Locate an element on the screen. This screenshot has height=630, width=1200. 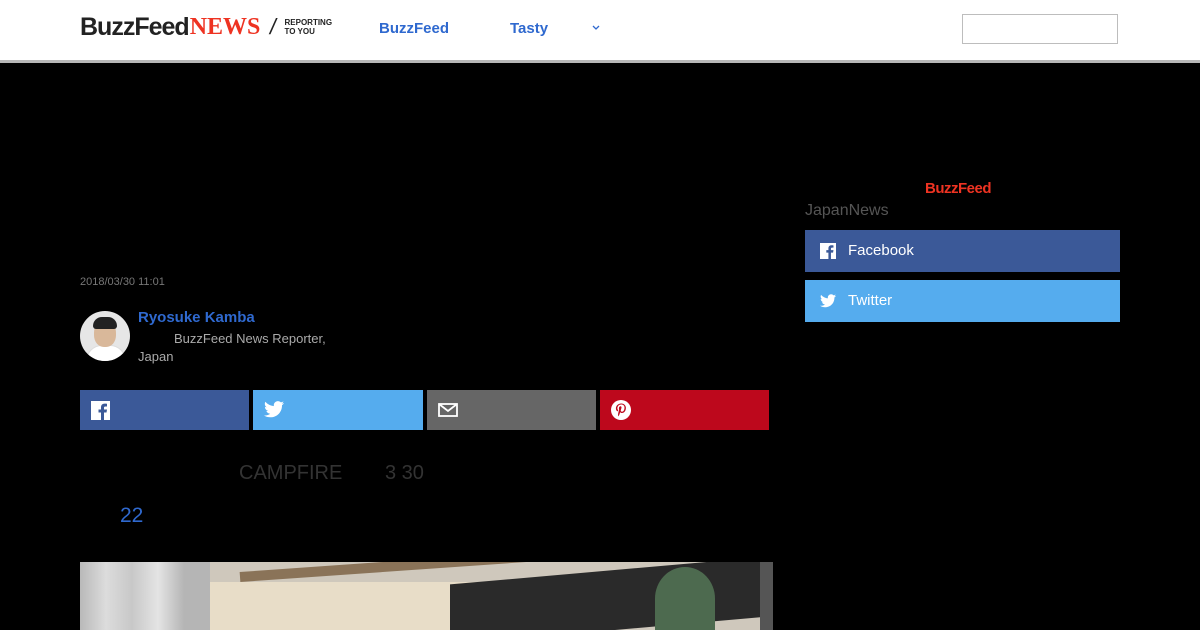
email-icon is located at coordinates (448, 410).